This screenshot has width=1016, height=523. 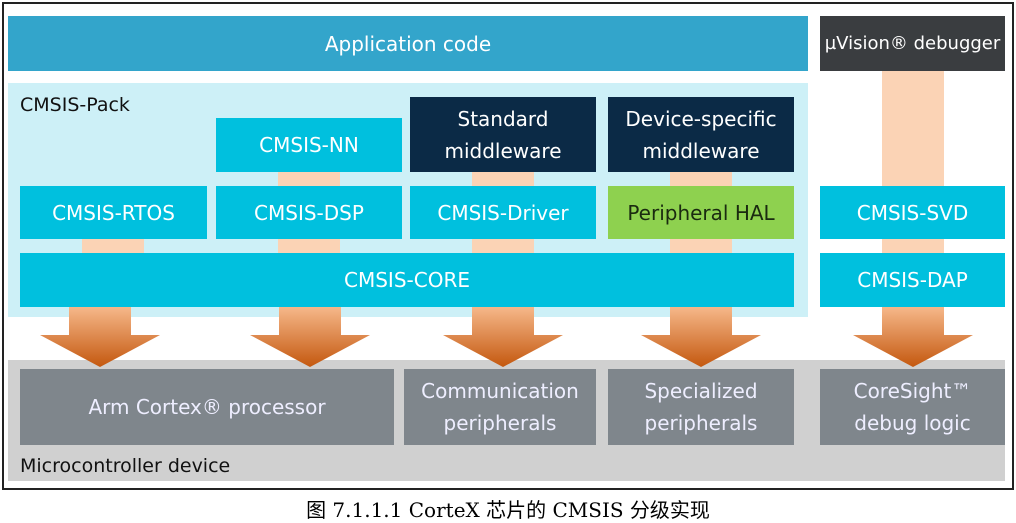 What do you see at coordinates (701, 212) in the screenshot?
I see `peripheral-hal: Peripheral HAL` at bounding box center [701, 212].